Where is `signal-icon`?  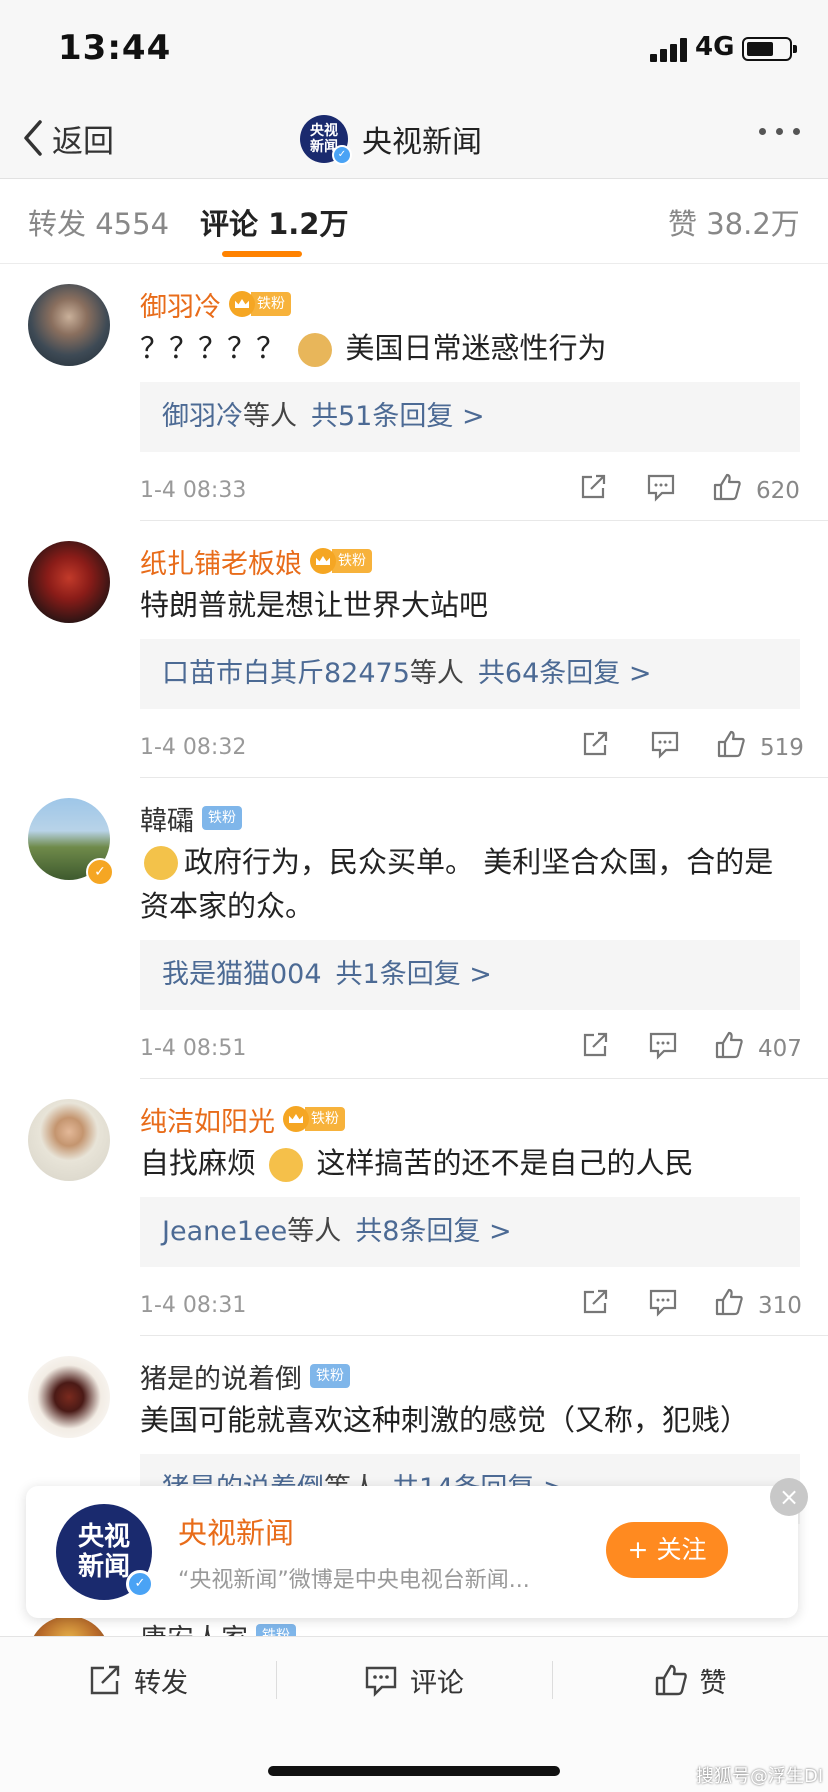
signal-icon is located at coordinates (670, 50).